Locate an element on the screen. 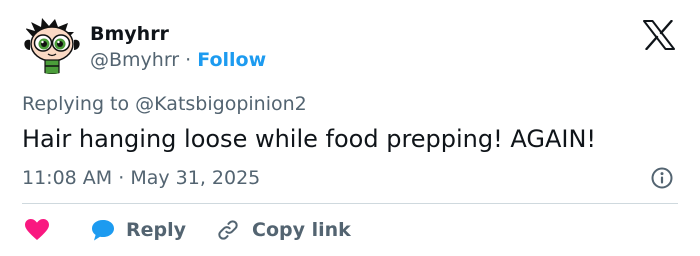 The width and height of the screenshot is (700, 256). author-handle: @Bmyhrr is located at coordinates (134, 60).